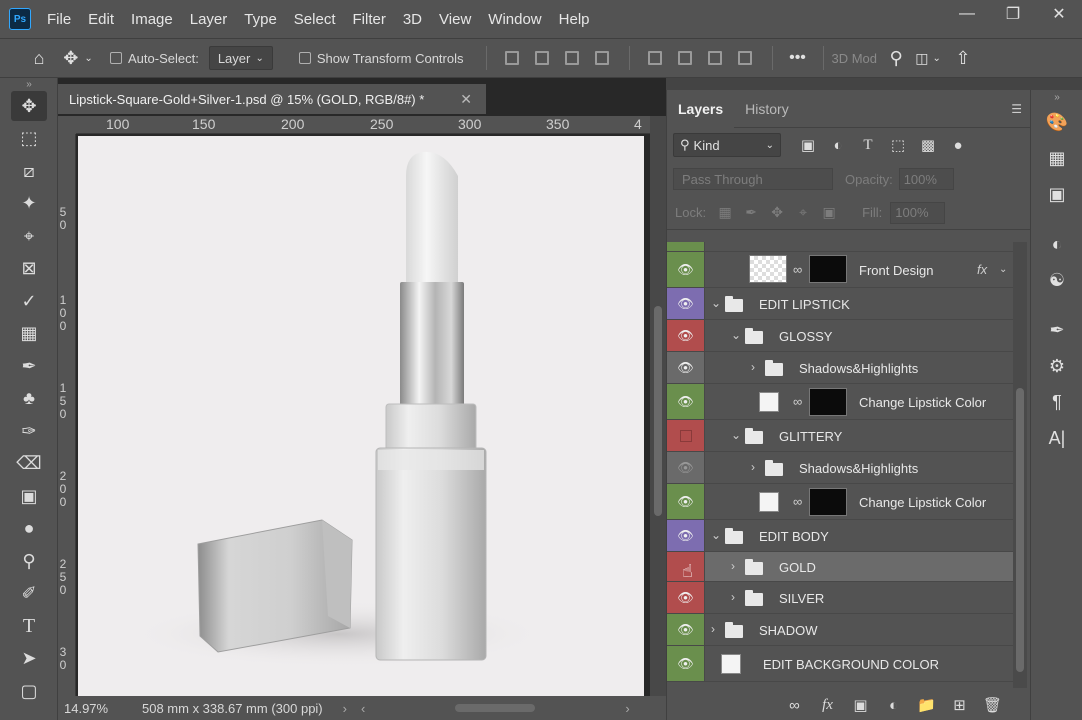  What do you see at coordinates (315, 19) in the screenshot?
I see `menu-select: Select` at bounding box center [315, 19].